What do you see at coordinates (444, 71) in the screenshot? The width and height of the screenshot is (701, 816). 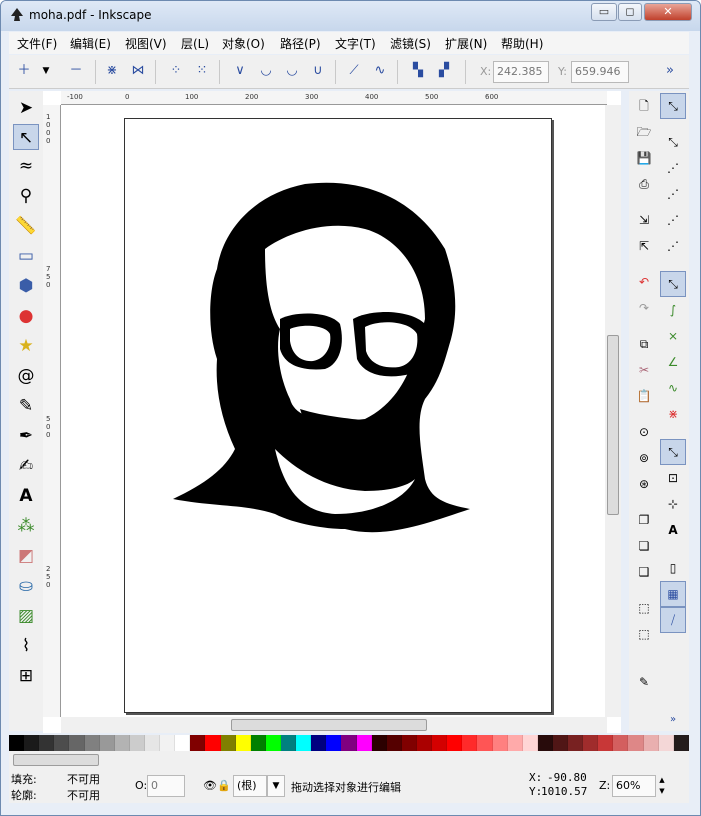 I see `stroke-to-path-icon: ▞` at bounding box center [444, 71].